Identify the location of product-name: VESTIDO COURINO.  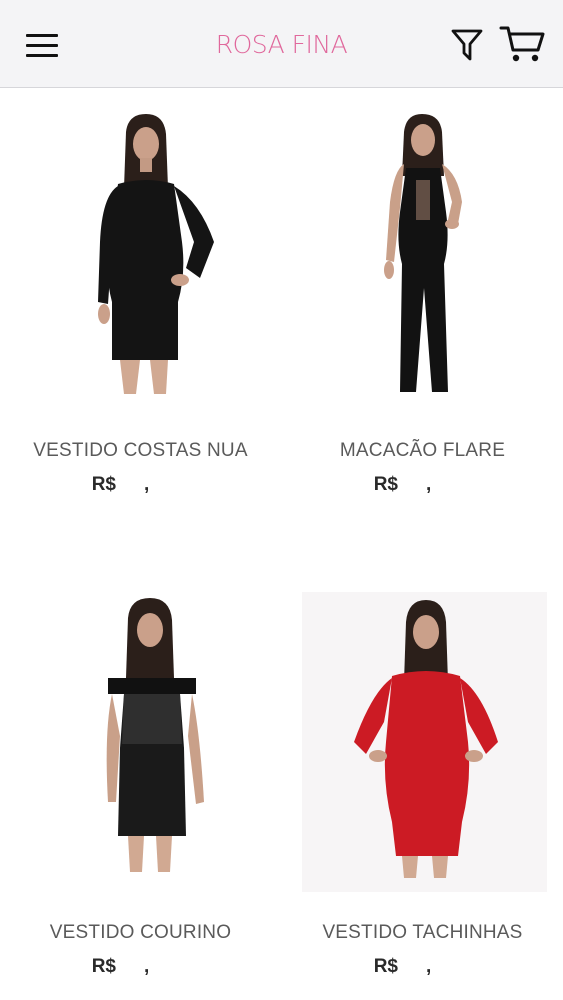
(140, 933).